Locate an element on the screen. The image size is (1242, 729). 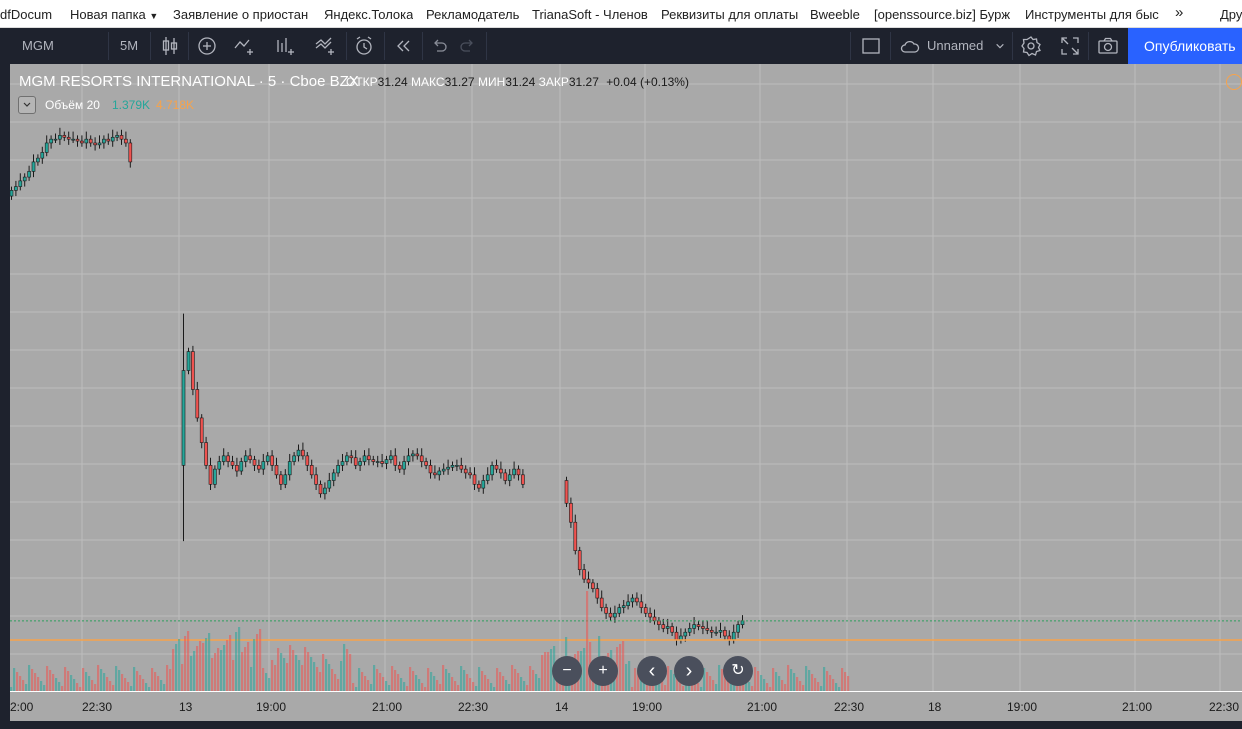
other-bookmarks-button: Дру is located at coordinates (1231, 14).